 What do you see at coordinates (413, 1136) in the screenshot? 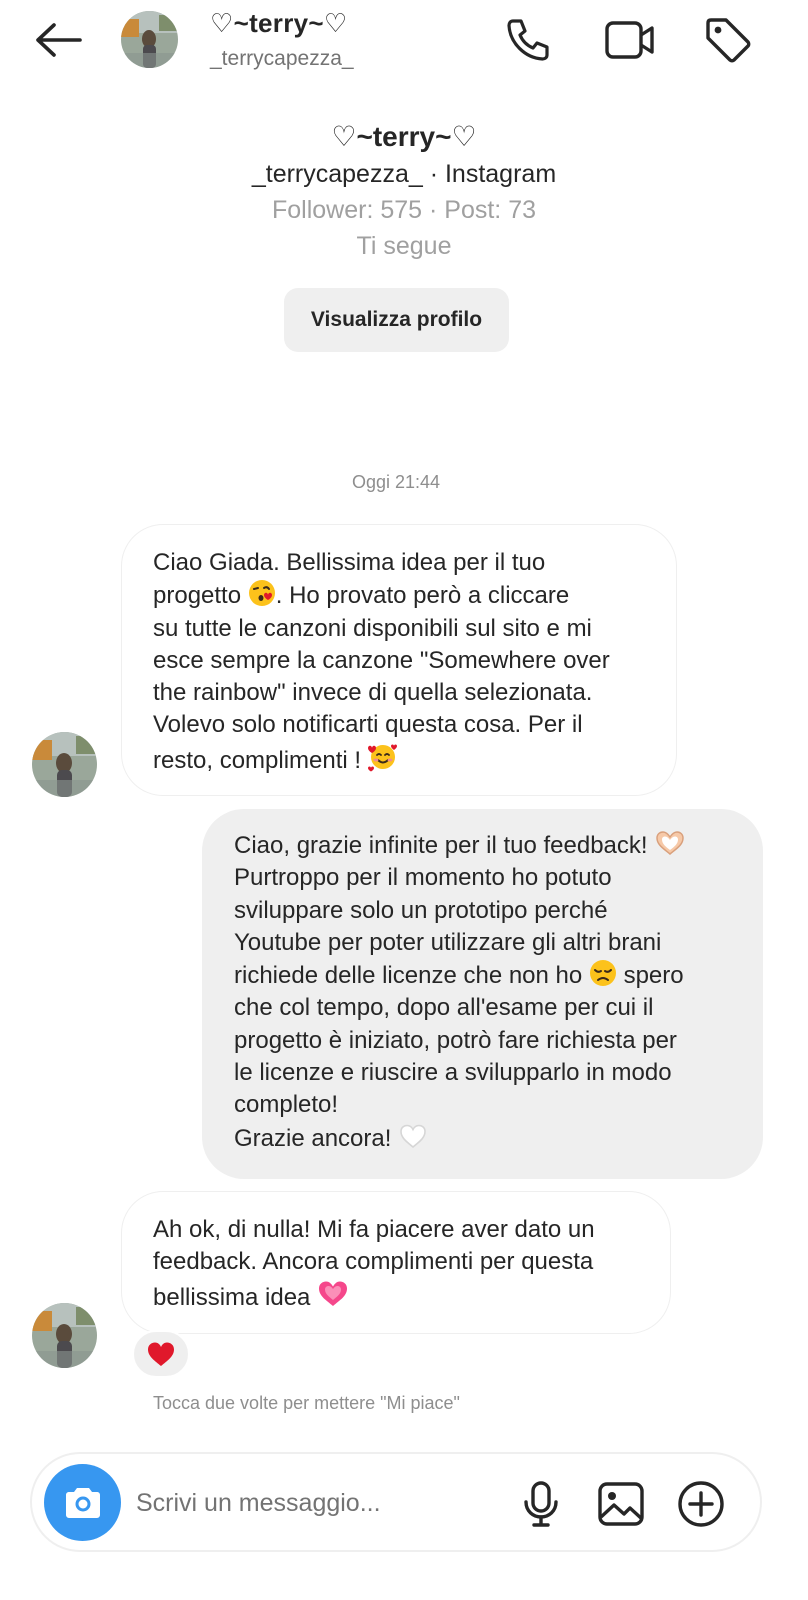
I see `white-heart-emoji-icon` at bounding box center [413, 1136].